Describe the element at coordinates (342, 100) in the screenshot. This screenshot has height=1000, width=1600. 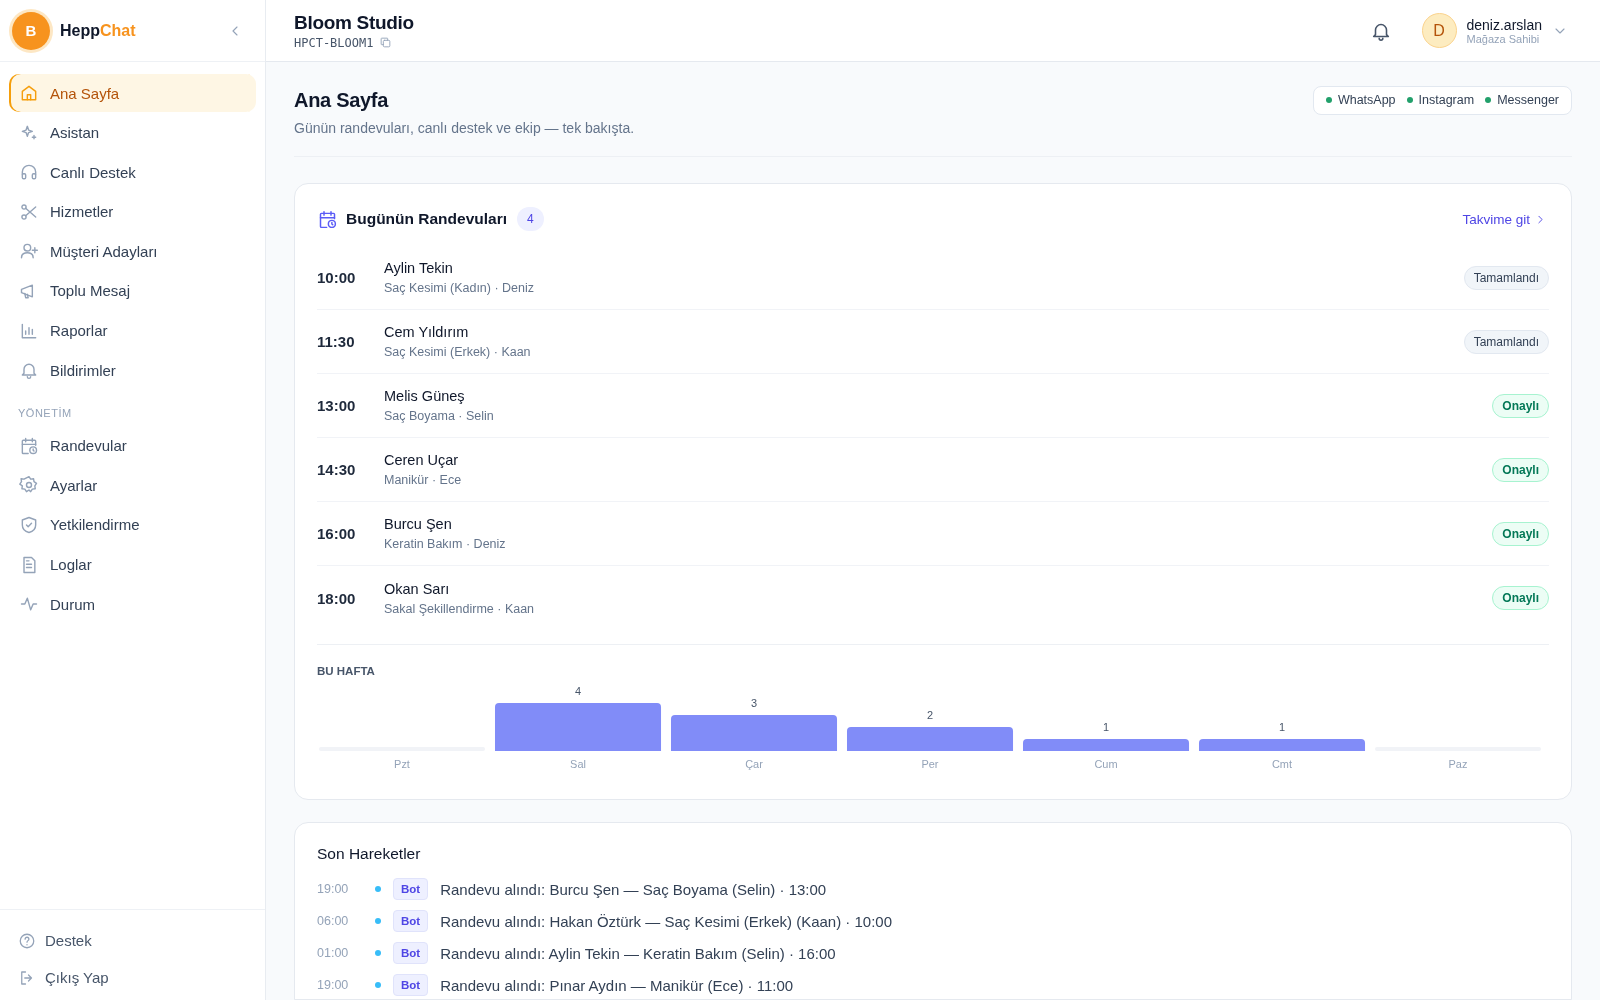
I see `page-title: Ana Sayfa` at that location.